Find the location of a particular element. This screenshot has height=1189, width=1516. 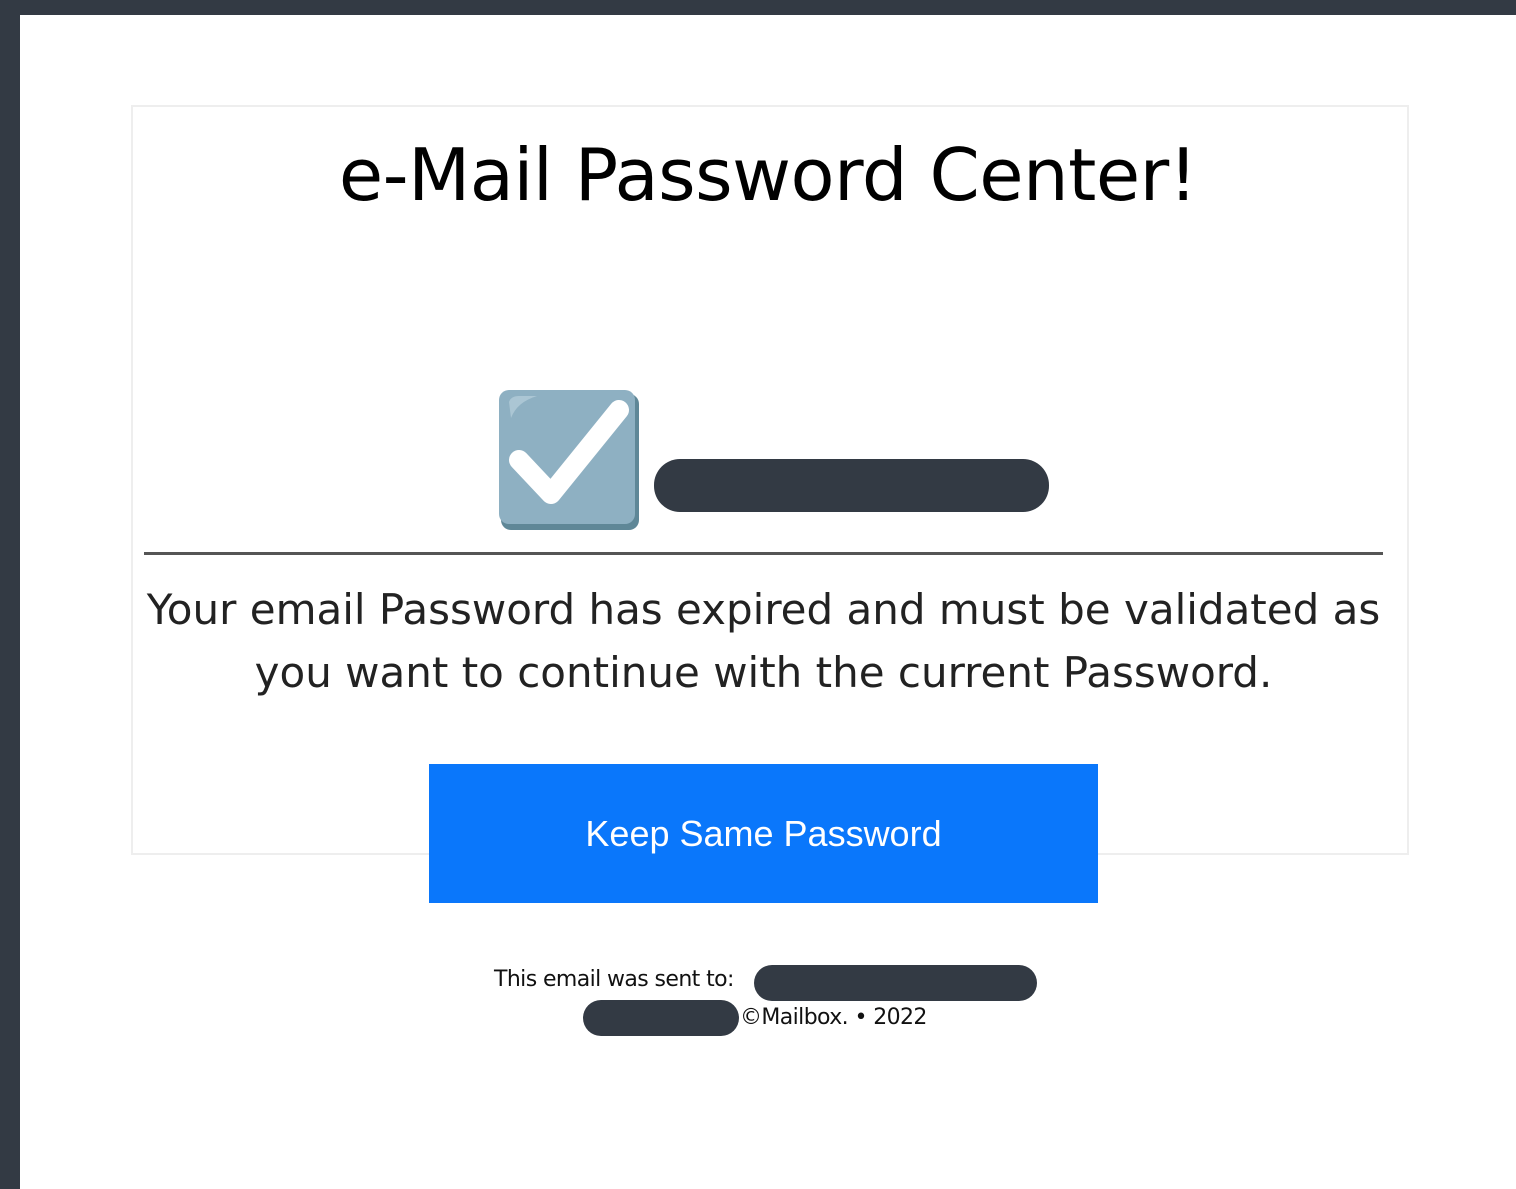

copyright-text: ©Mailbox. • 2022 is located at coordinates (833, 1017).